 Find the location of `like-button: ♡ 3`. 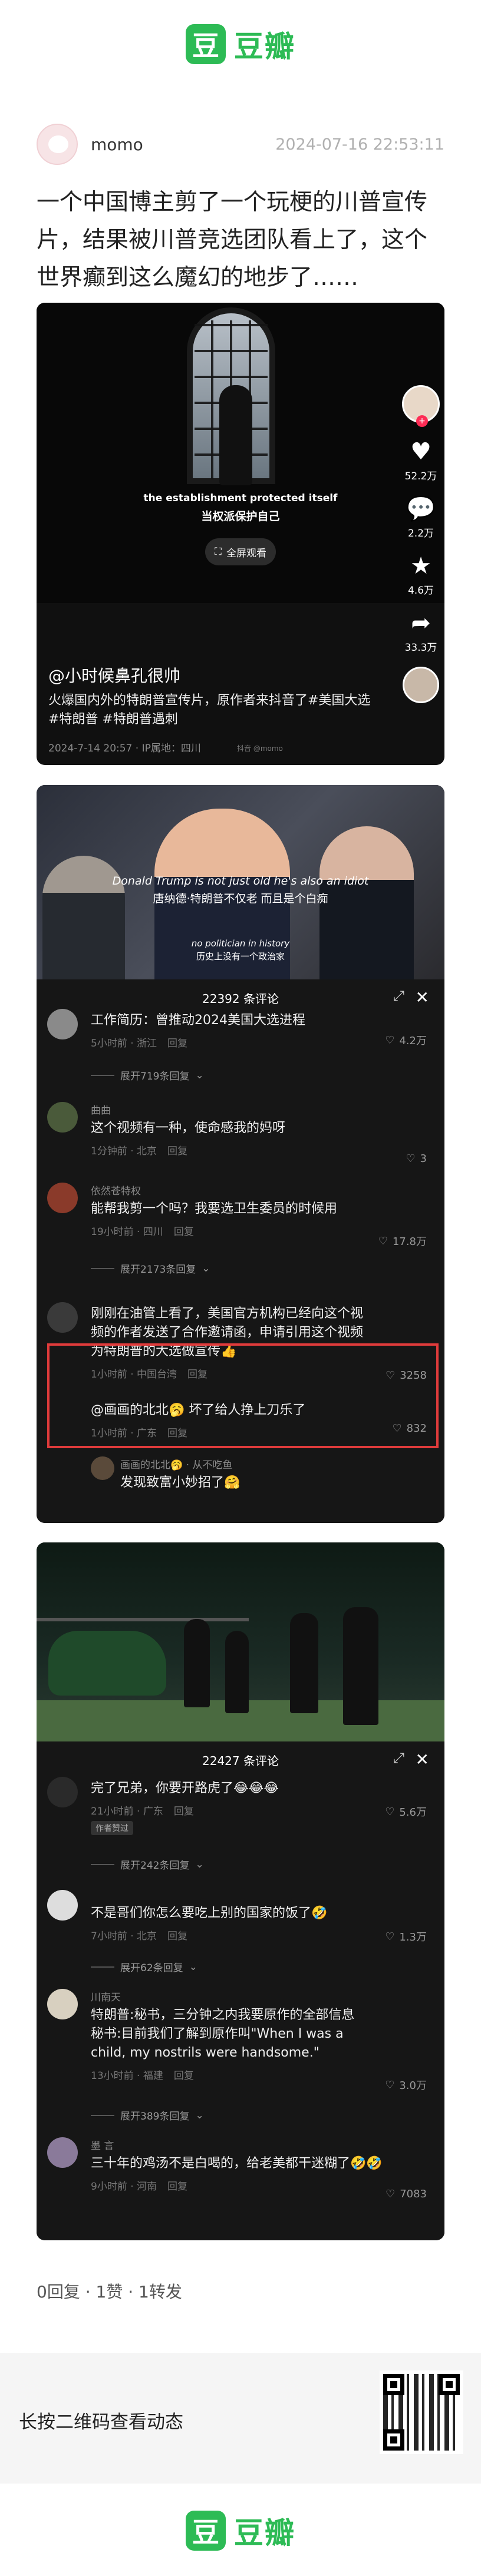

like-button: ♡ 3 is located at coordinates (416, 1159).